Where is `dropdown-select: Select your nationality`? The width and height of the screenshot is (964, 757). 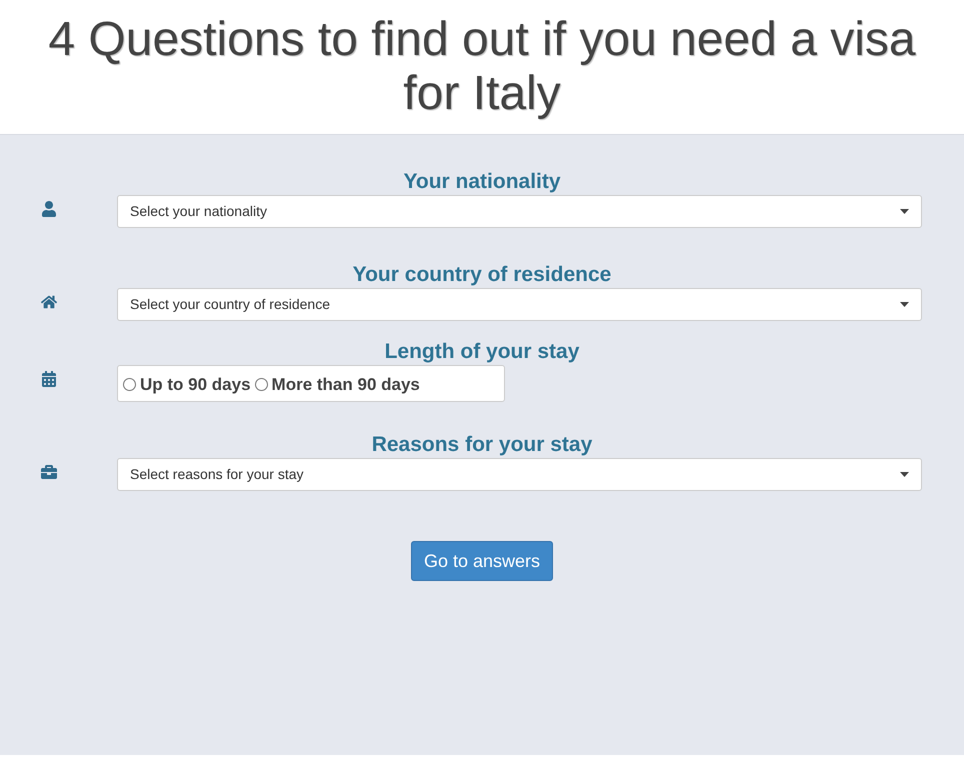 dropdown-select: Select your nationality is located at coordinates (519, 211).